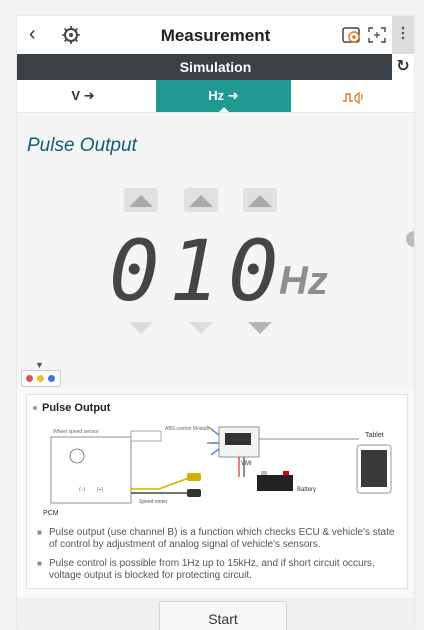  Describe the element at coordinates (51, 378) in the screenshot. I see `channel-dot-blue` at that location.